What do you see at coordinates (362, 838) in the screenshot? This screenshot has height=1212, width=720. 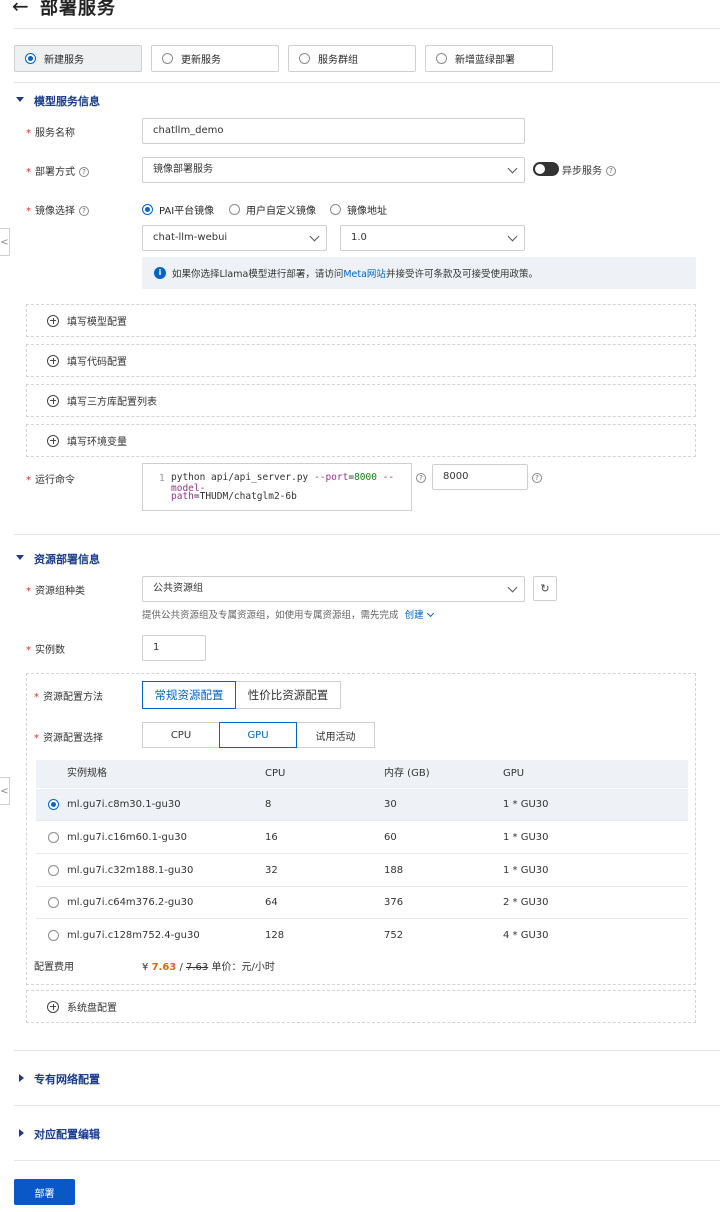 I see `table-row: ml.gu7i.c16m60.1-gu30 16 60 1 * GU30` at bounding box center [362, 838].